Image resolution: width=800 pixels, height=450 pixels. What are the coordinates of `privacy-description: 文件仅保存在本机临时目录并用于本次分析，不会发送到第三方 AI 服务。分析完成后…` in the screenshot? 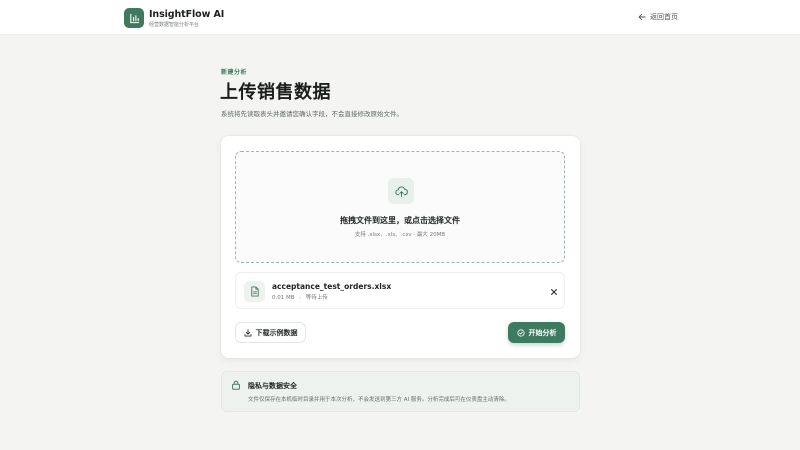 It's located at (379, 400).